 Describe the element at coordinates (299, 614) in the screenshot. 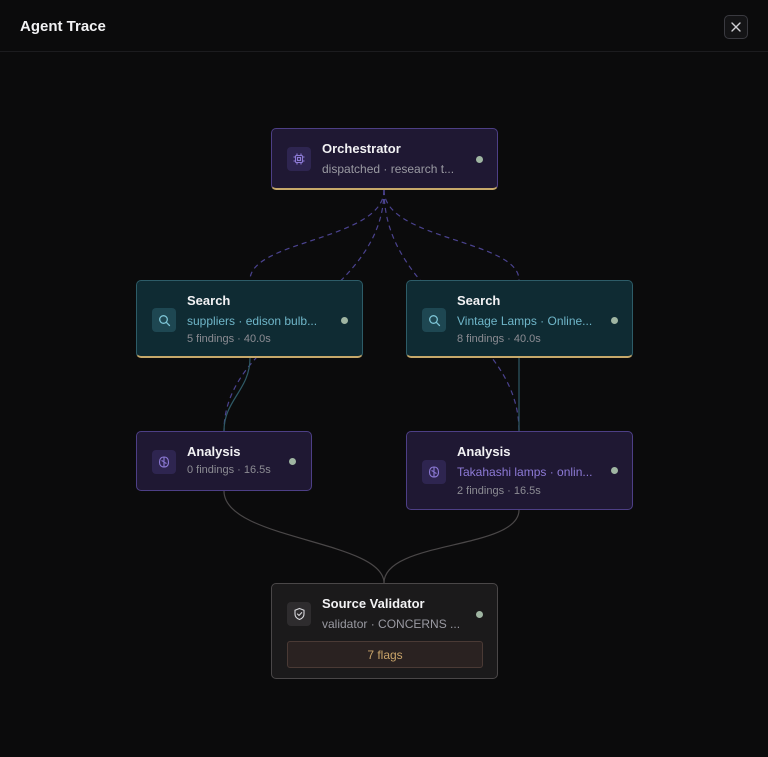

I see `shield-check-icon` at that location.